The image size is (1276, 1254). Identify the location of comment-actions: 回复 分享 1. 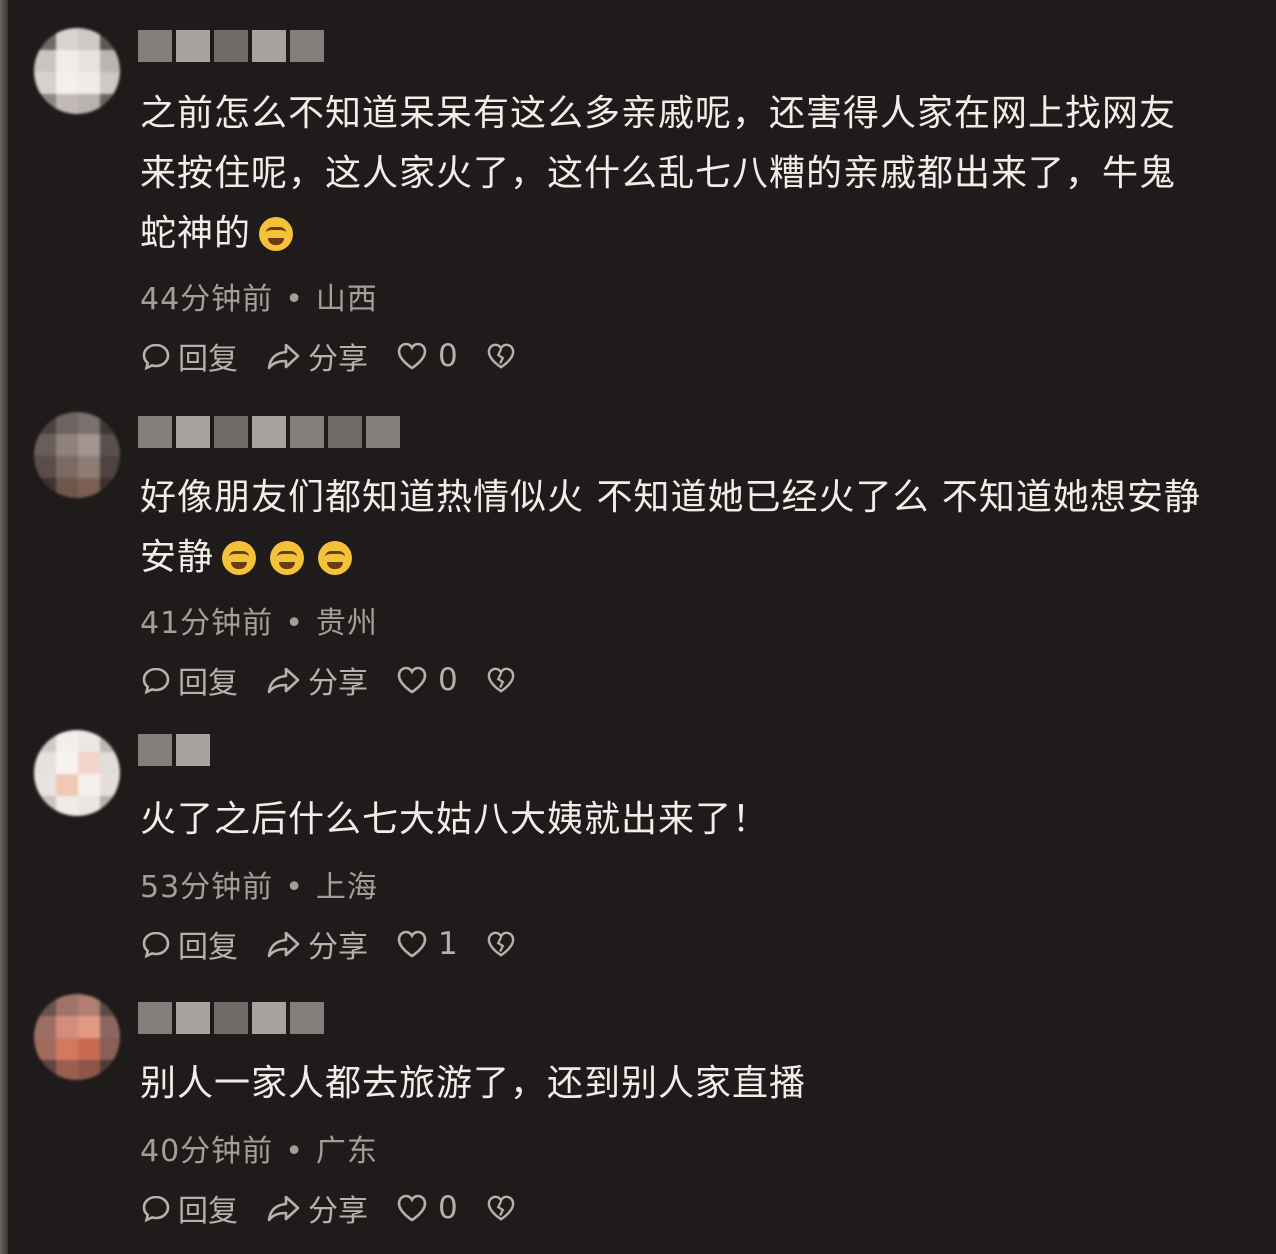
(342, 944).